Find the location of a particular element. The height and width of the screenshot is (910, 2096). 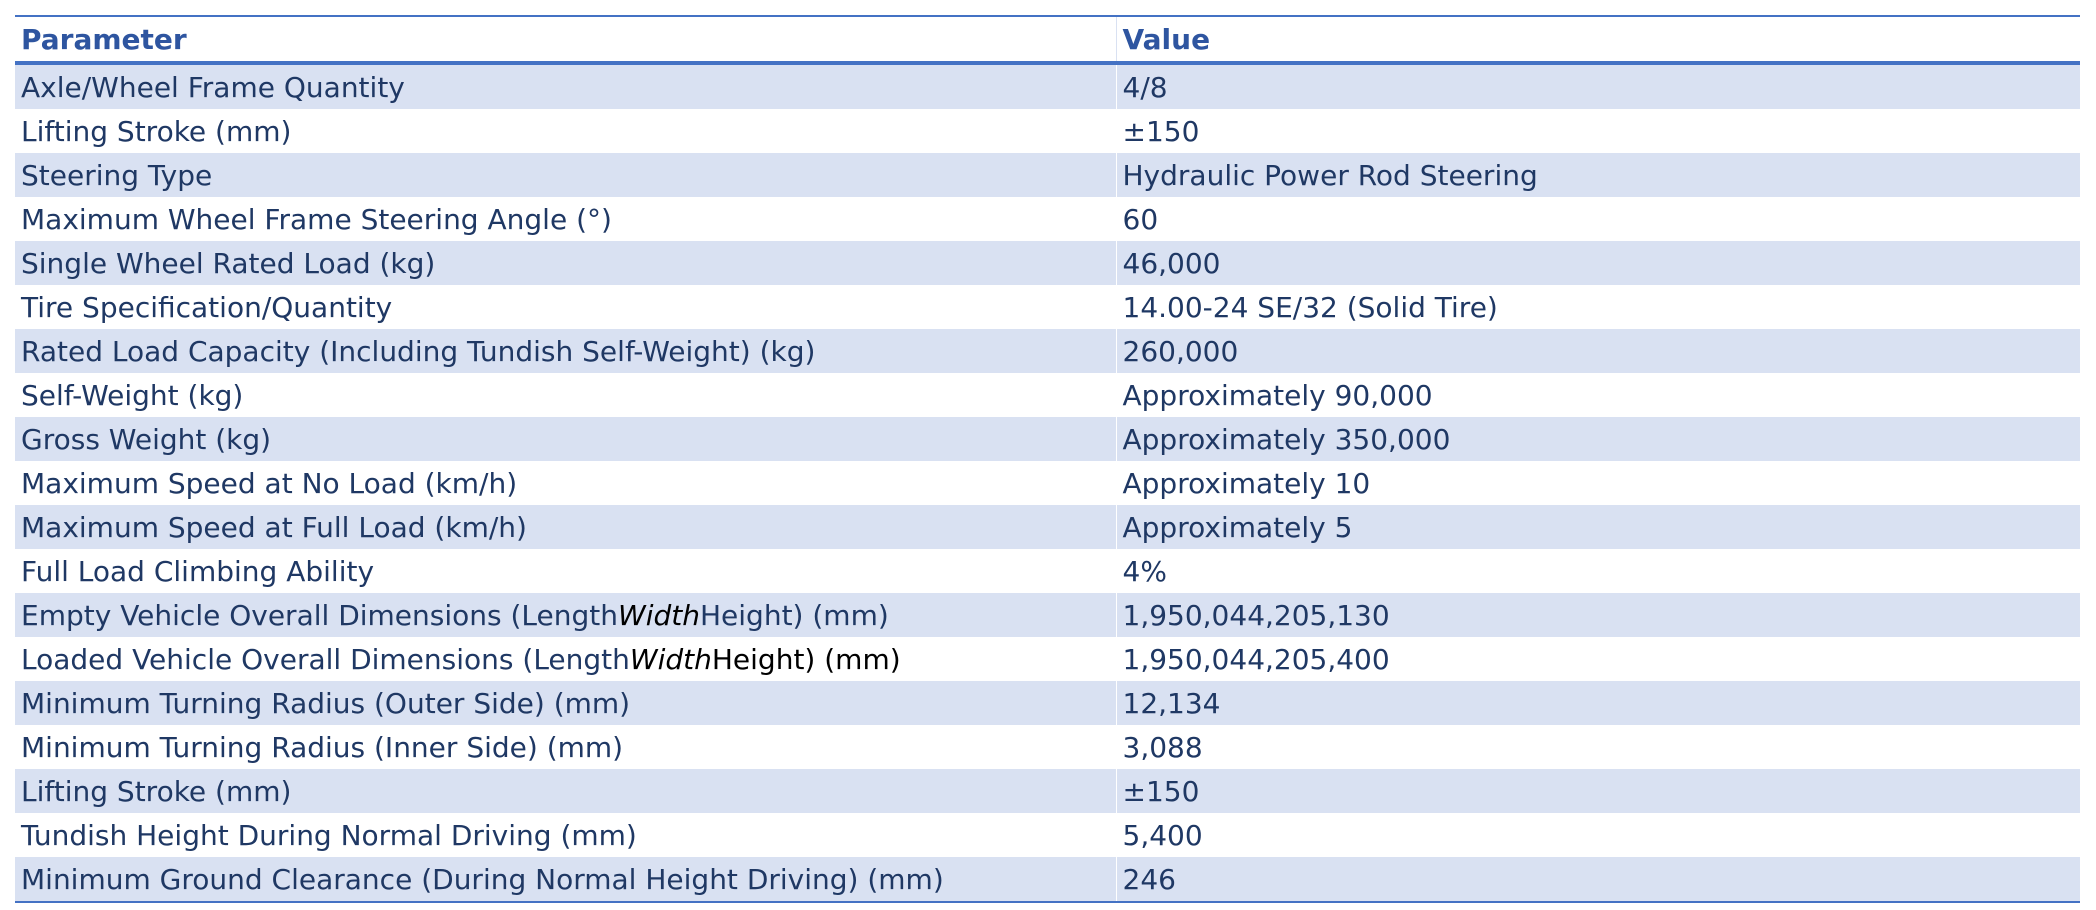

value-cell: 3,088 is located at coordinates (1597, 747).